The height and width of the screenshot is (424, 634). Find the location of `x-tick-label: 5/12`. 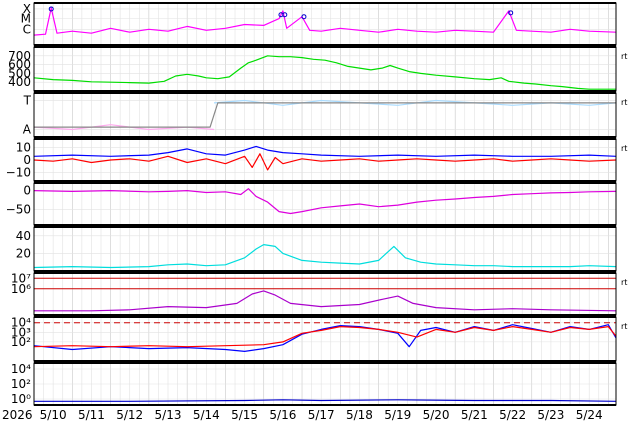

x-tick-label: 5/12 is located at coordinates (129, 415).